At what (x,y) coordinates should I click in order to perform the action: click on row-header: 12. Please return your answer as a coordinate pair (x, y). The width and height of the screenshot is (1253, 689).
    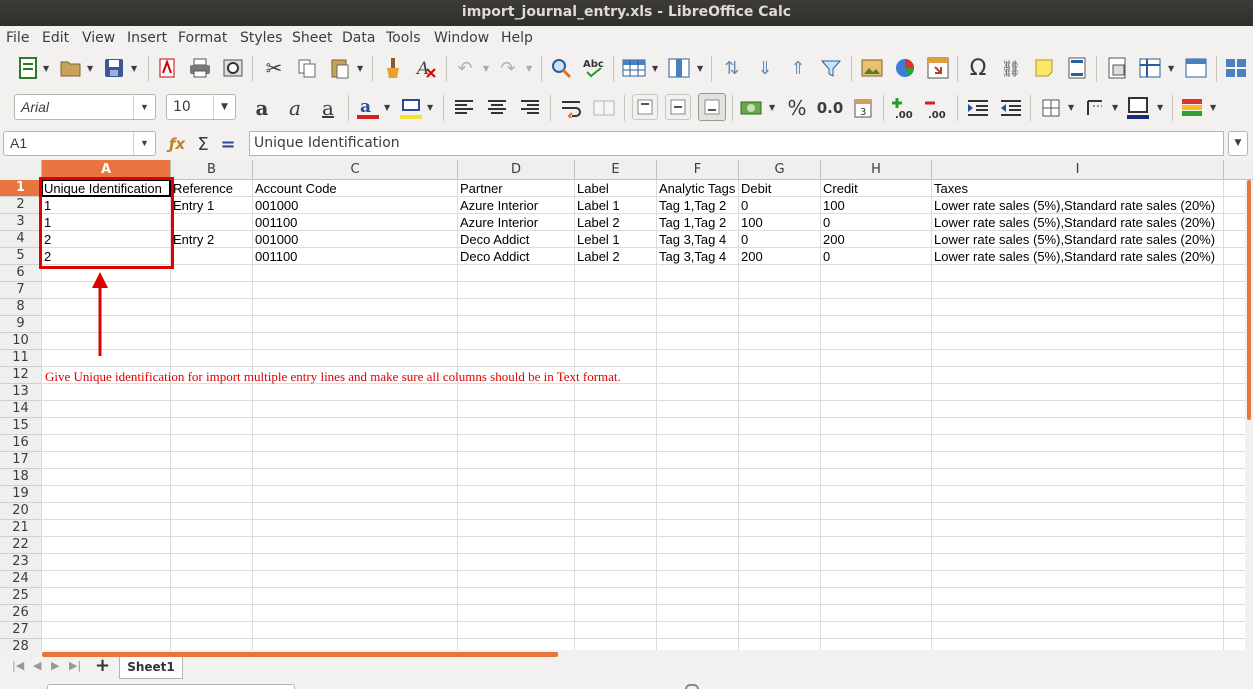
    Looking at the image, I should click on (21, 375).